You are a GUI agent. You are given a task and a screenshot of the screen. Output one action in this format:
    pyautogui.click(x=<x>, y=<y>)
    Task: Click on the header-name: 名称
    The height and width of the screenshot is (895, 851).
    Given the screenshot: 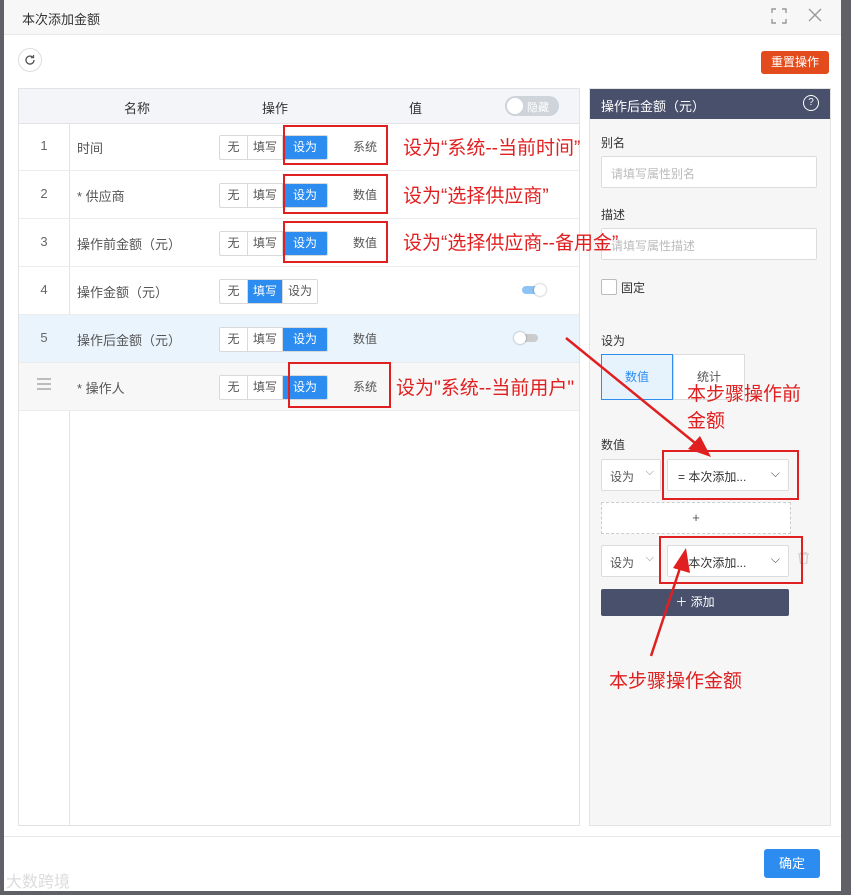 What is the action you would take?
    pyautogui.click(x=137, y=108)
    